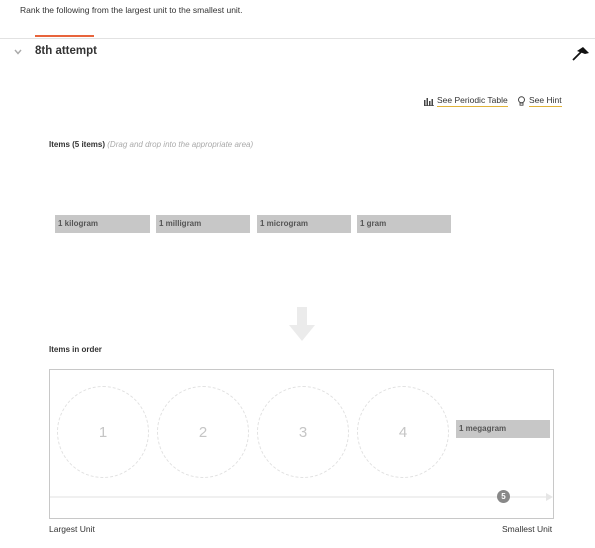 The image size is (595, 548). What do you see at coordinates (303, 432) in the screenshot?
I see `drop-slot: 3` at bounding box center [303, 432].